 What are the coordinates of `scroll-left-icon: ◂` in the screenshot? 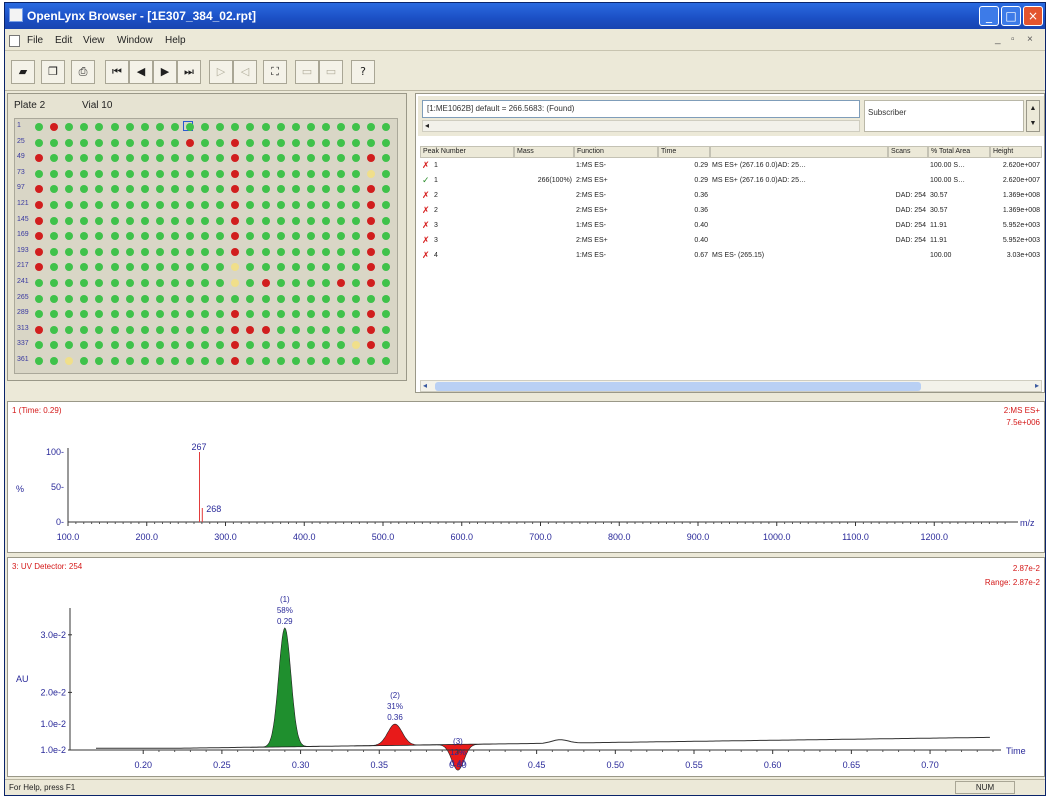 It's located at (427, 126).